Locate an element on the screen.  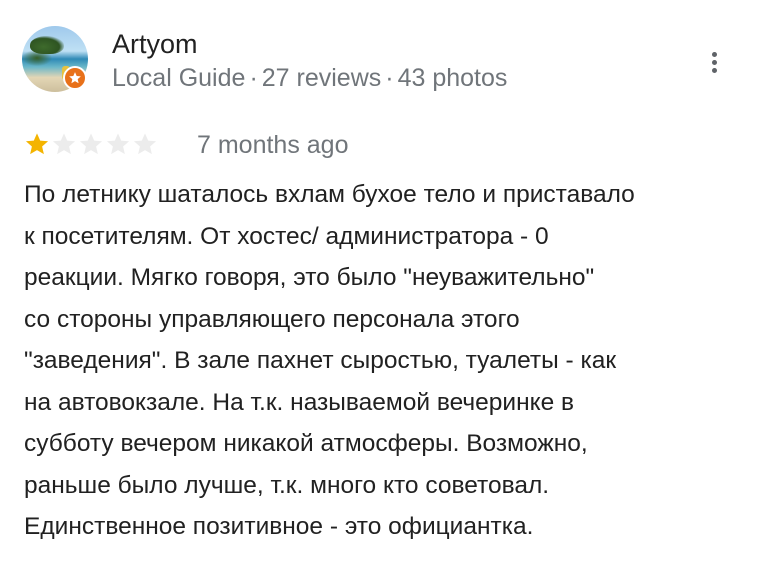
reviewer-name: Artyom is located at coordinates (155, 44).